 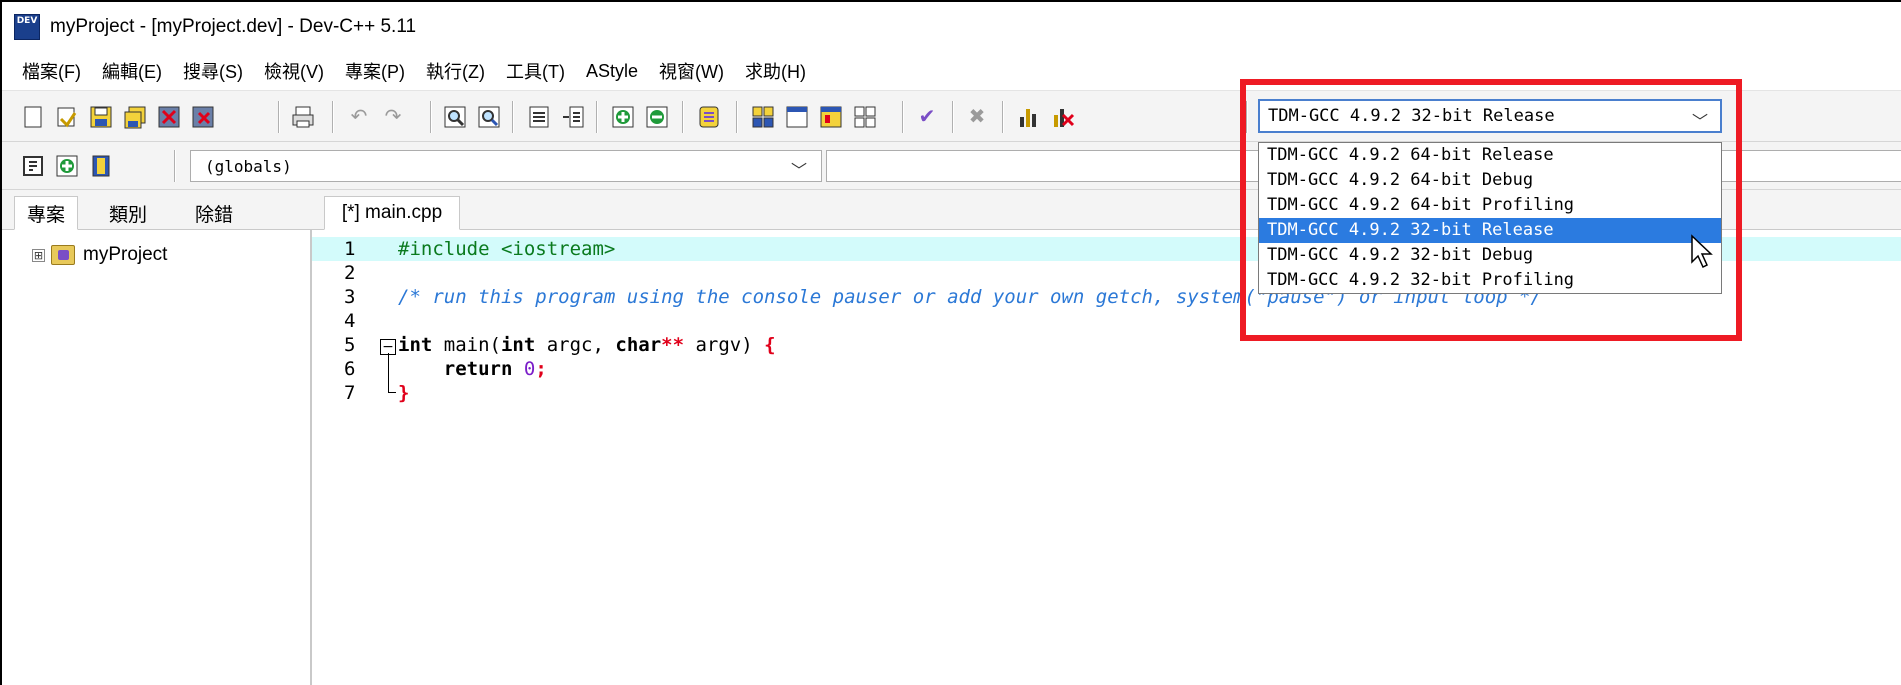 What do you see at coordinates (169, 117) in the screenshot?
I see `close-file-icon` at bounding box center [169, 117].